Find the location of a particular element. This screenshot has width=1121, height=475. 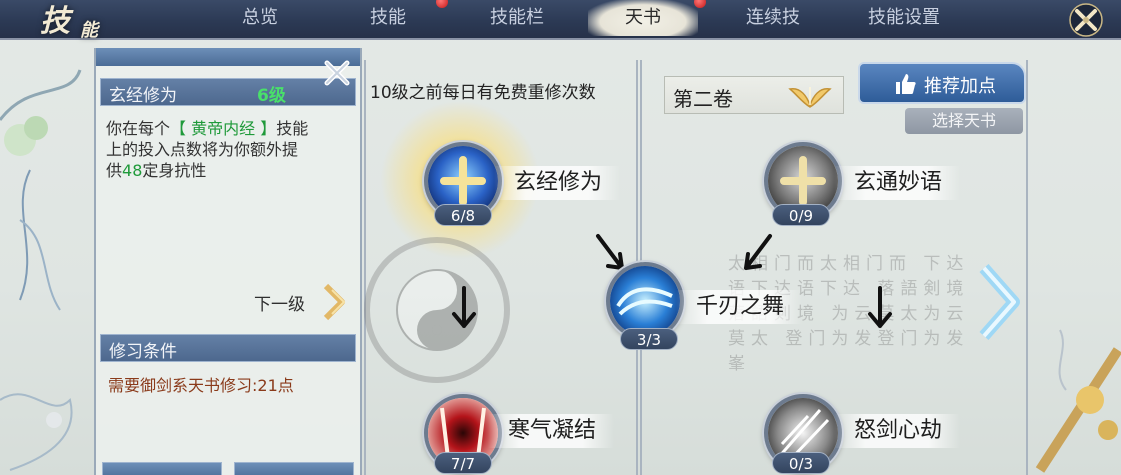

chevron-right-icon is located at coordinates (336, 302).